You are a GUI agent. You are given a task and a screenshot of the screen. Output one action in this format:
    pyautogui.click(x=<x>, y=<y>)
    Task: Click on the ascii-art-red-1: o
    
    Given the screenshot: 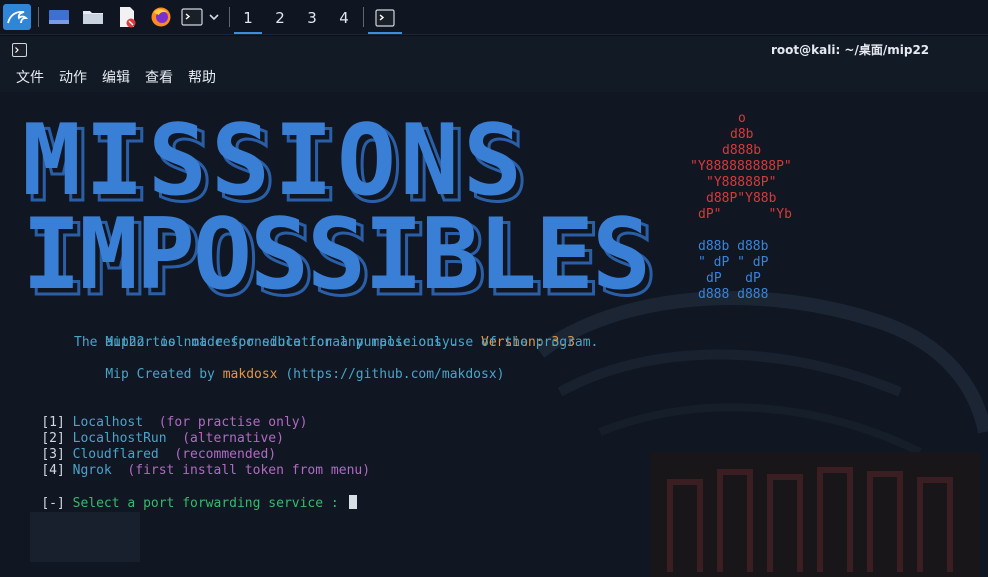 What is the action you would take?
    pyautogui.click(x=742, y=118)
    